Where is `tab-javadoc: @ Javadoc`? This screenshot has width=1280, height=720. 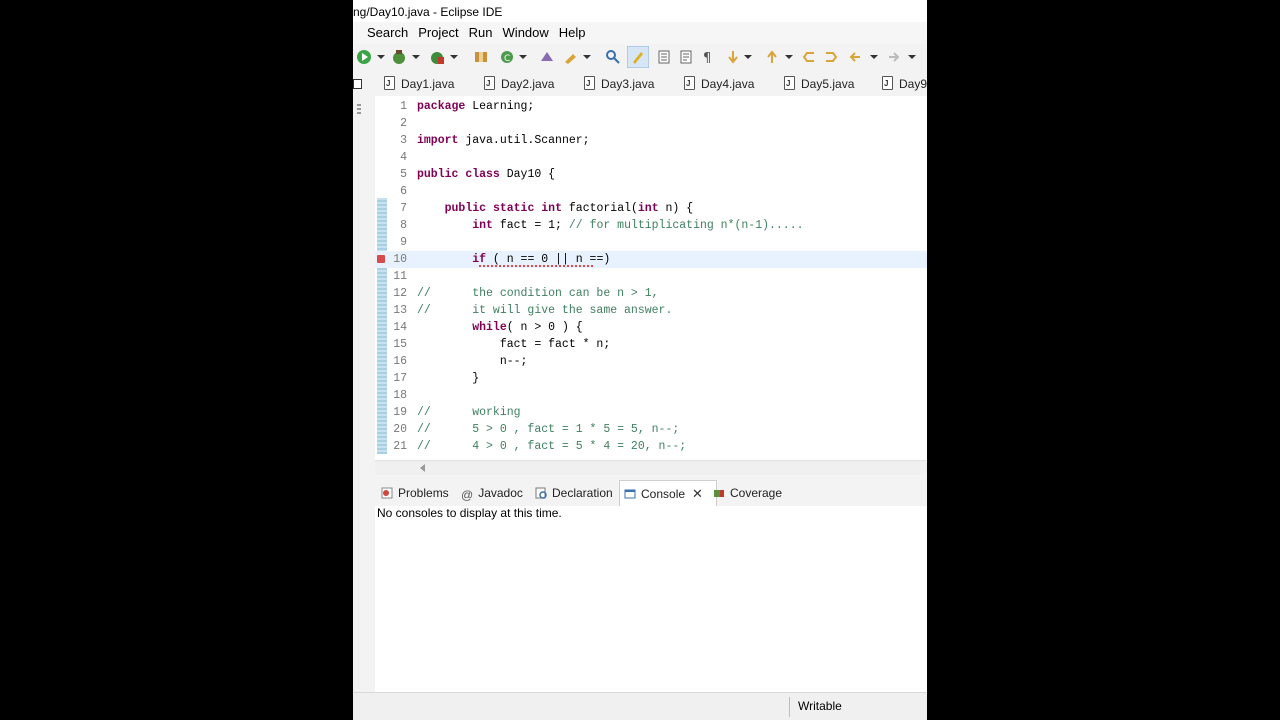
tab-javadoc: @ Javadoc is located at coordinates (492, 493).